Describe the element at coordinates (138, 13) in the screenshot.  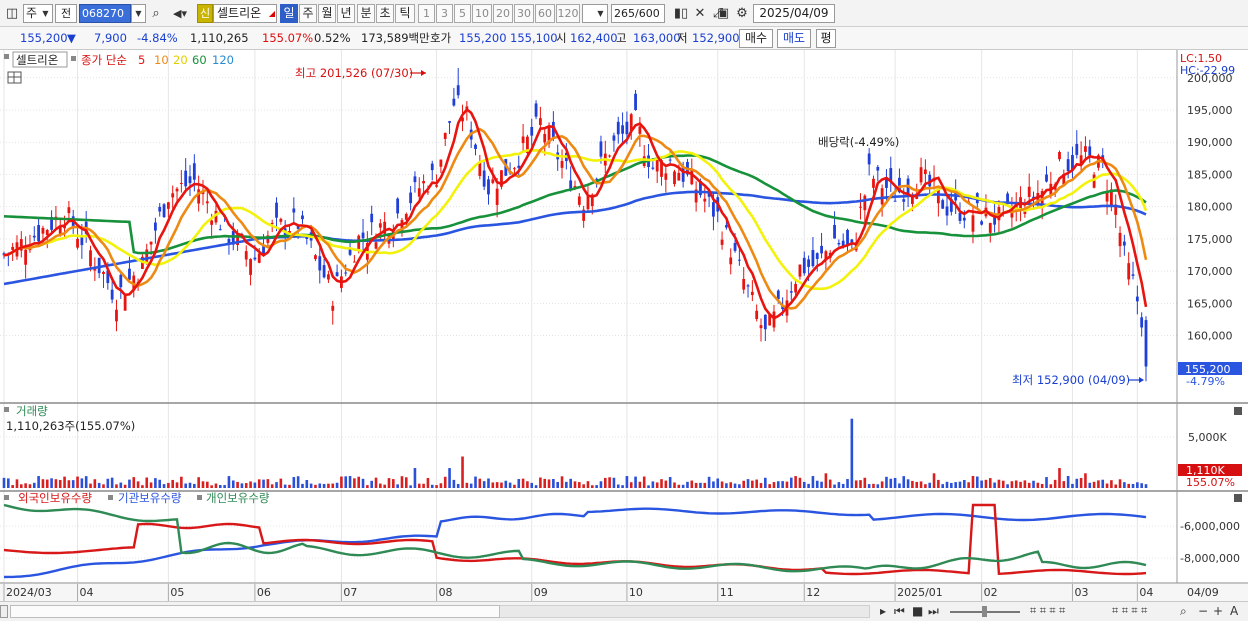
I see `code-dropdown: ▼` at that location.